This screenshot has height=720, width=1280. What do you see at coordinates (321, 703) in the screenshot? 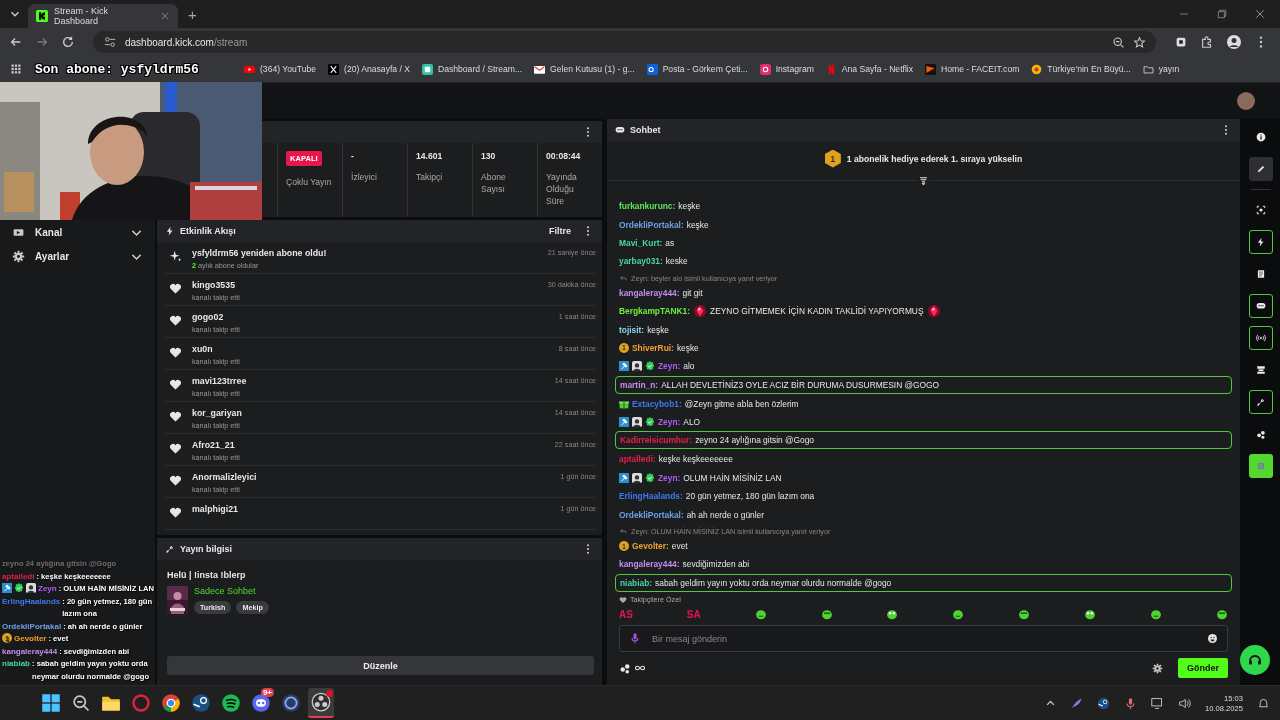
I see `taskbar-app` at bounding box center [321, 703].